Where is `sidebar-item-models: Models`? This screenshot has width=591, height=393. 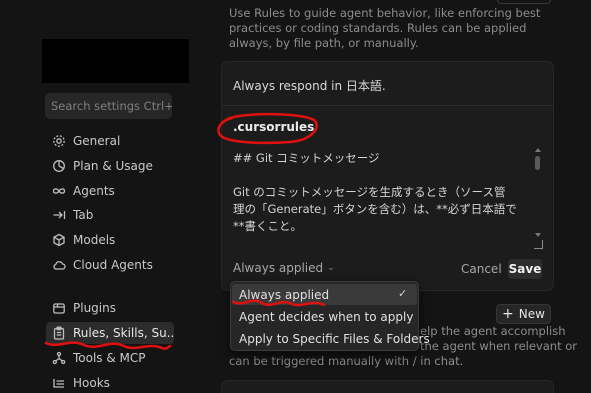
sidebar-item-models: Models is located at coordinates (110, 240).